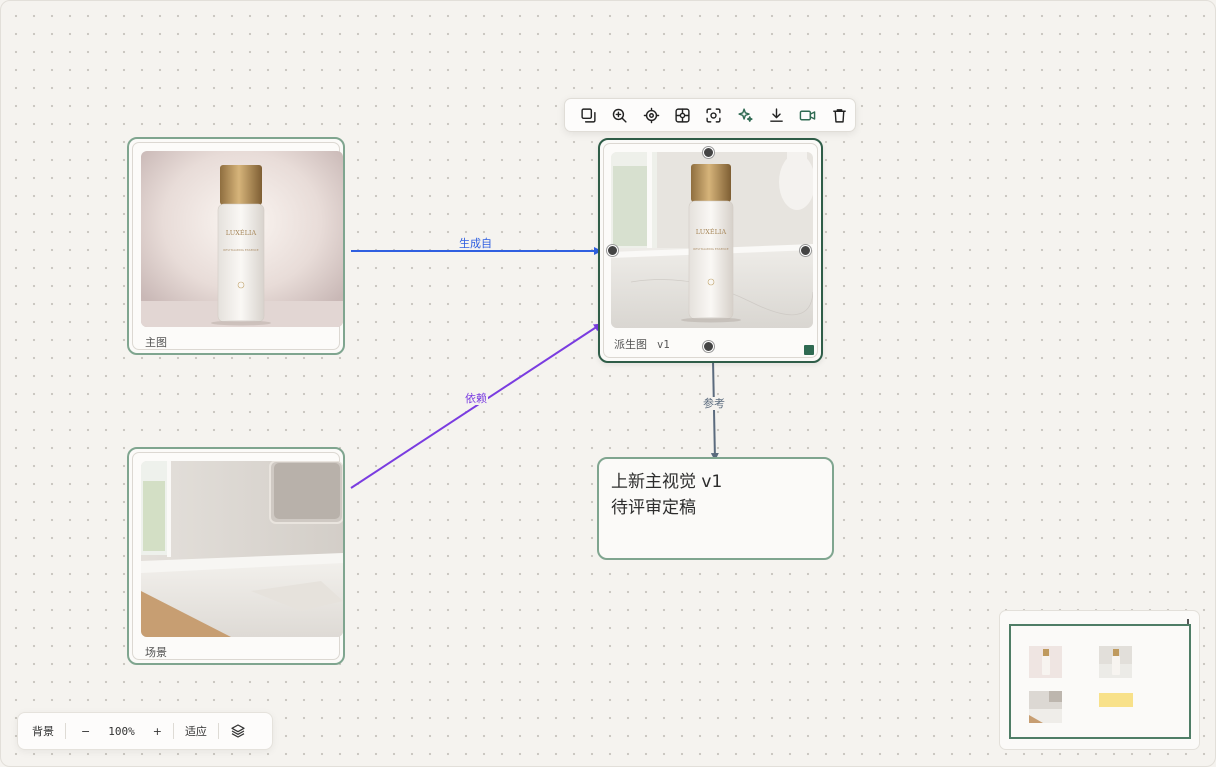 This screenshot has width=1216, height=767. What do you see at coordinates (156, 652) in the screenshot?
I see `node-label-scene: 场景` at bounding box center [156, 652].